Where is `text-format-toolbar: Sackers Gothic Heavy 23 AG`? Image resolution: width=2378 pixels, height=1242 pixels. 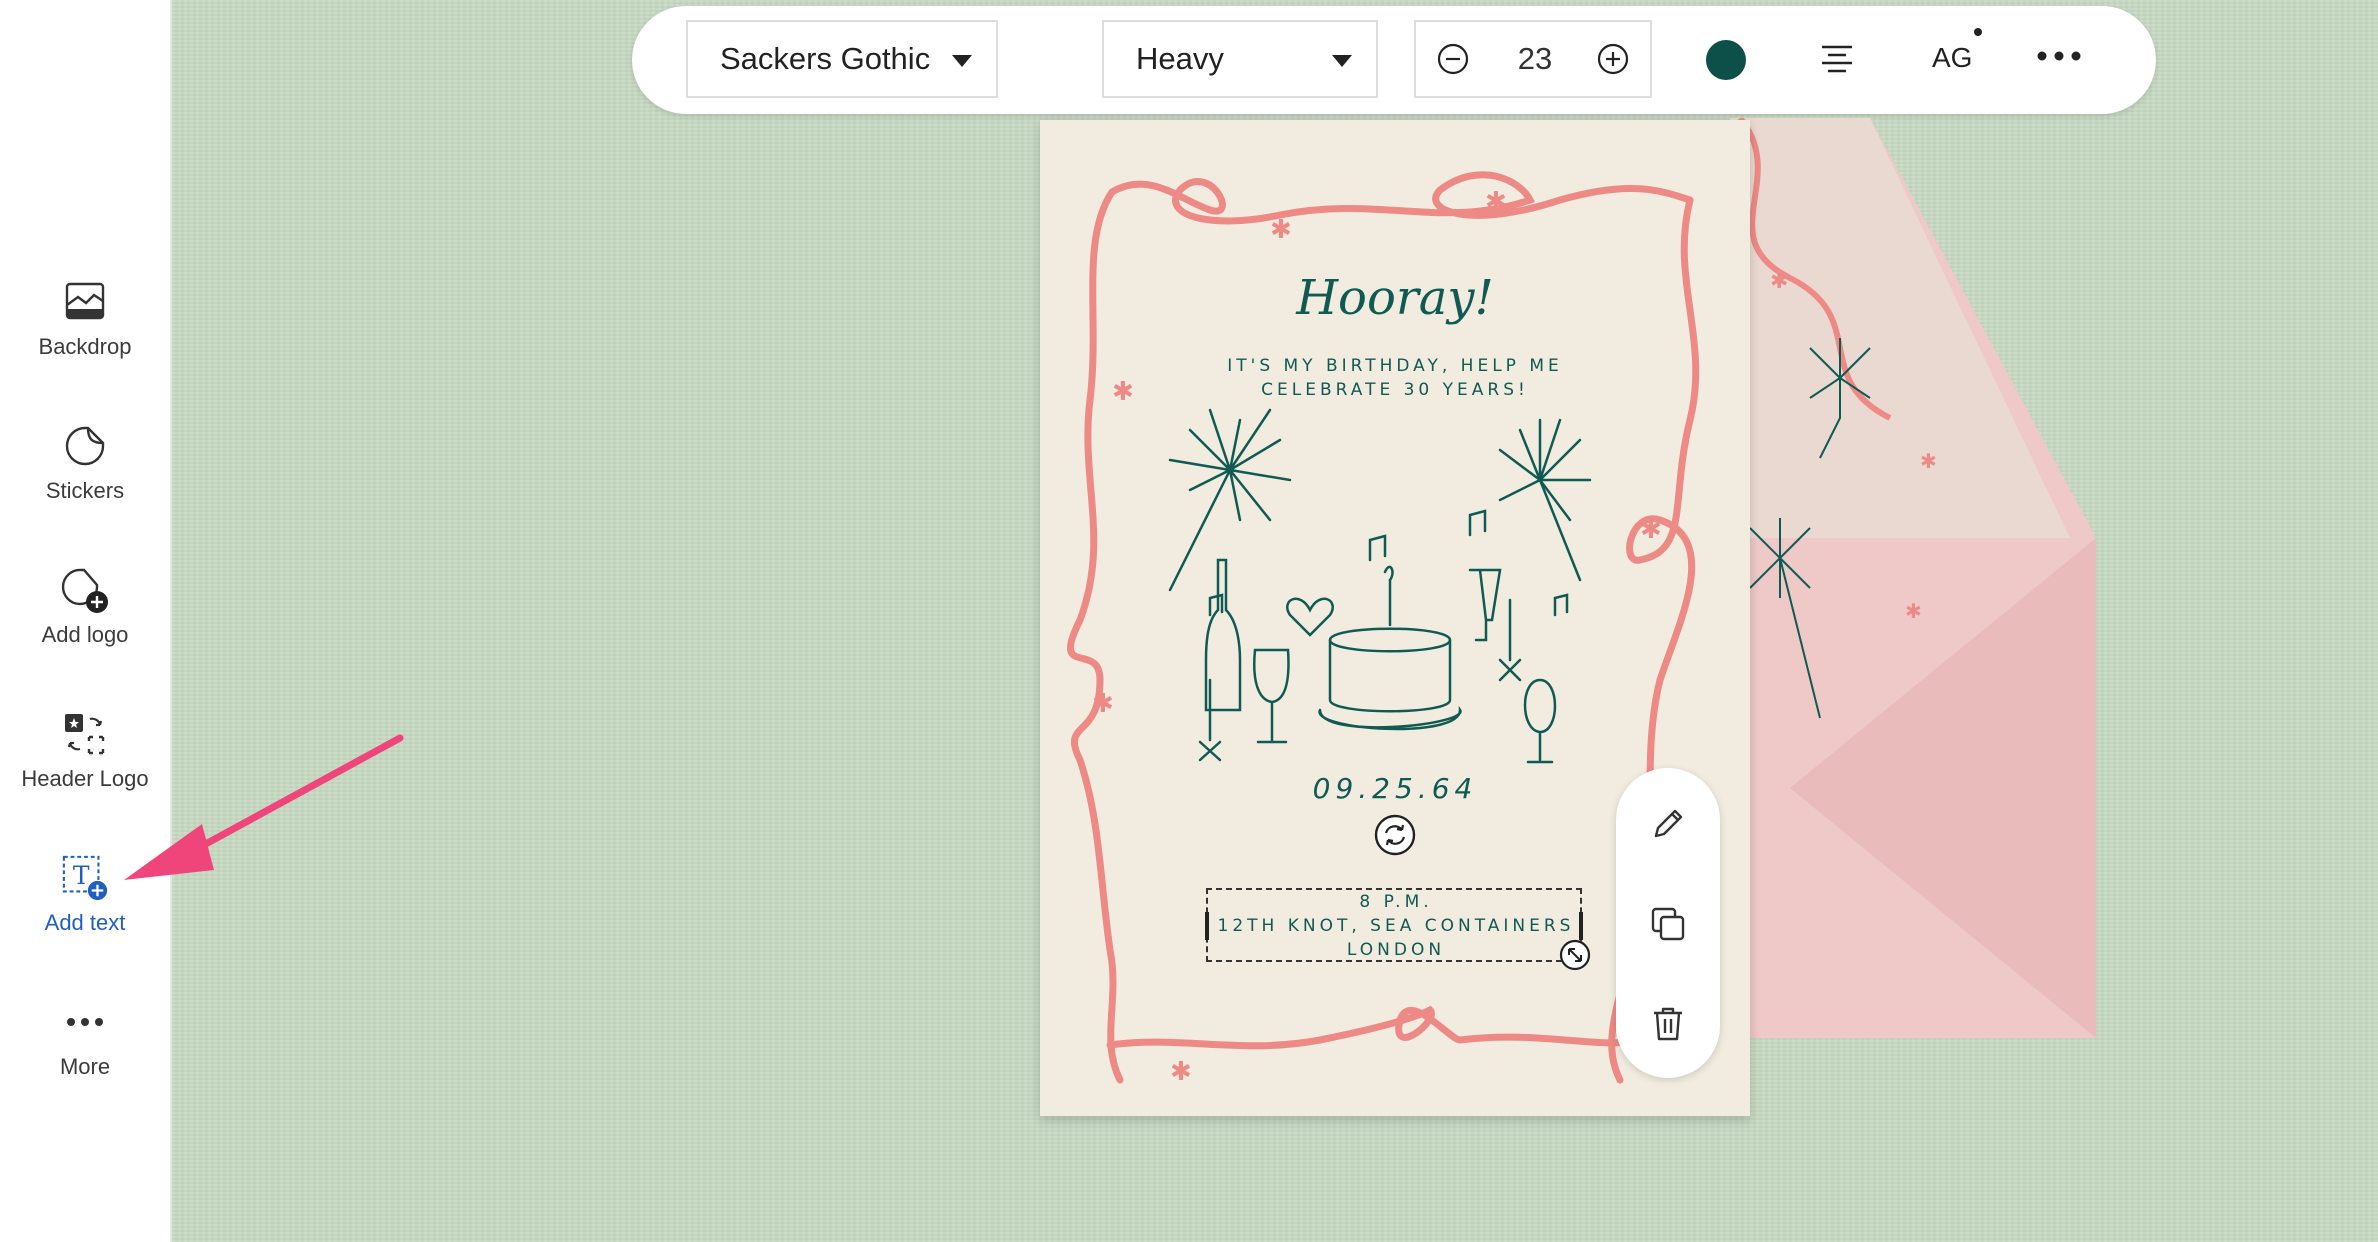
text-format-toolbar: Sackers Gothic Heavy 23 AG is located at coordinates (1394, 60).